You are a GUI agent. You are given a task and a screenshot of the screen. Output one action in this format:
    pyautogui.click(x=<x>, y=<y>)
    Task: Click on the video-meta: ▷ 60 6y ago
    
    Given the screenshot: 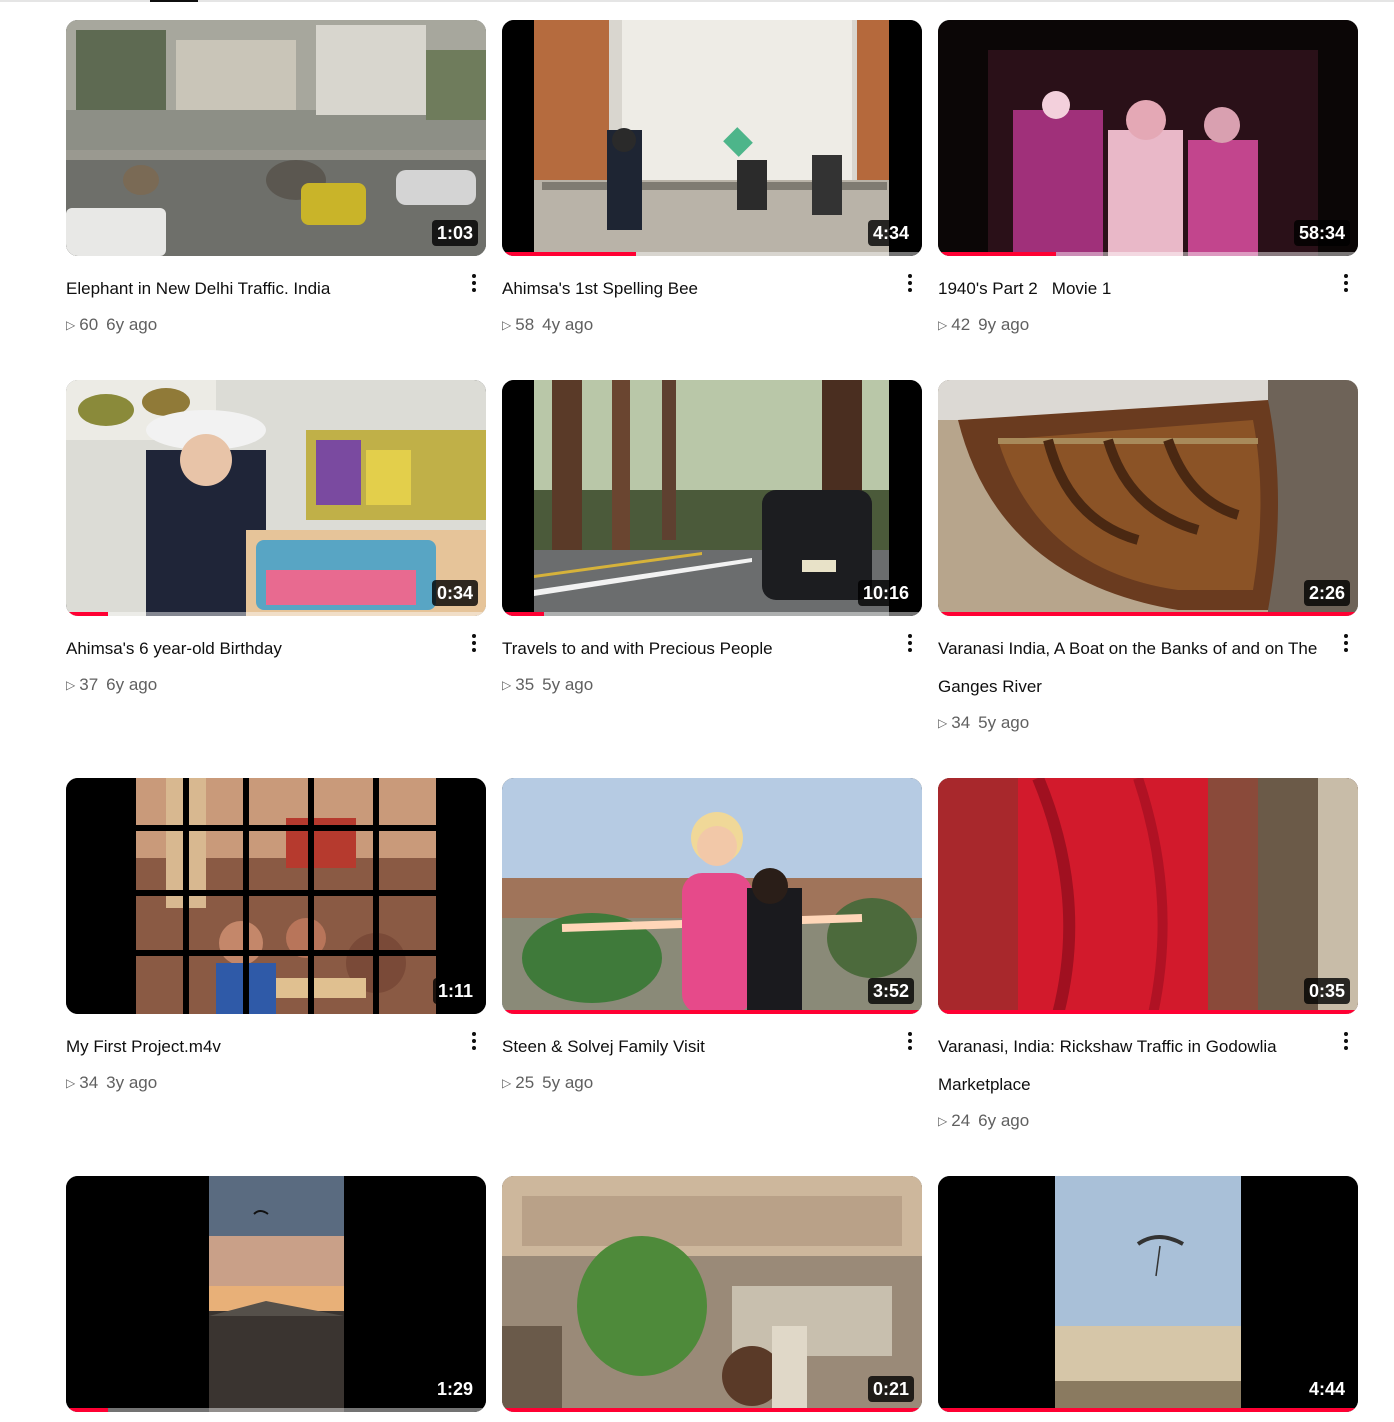 What is the action you would take?
    pyautogui.click(x=111, y=325)
    